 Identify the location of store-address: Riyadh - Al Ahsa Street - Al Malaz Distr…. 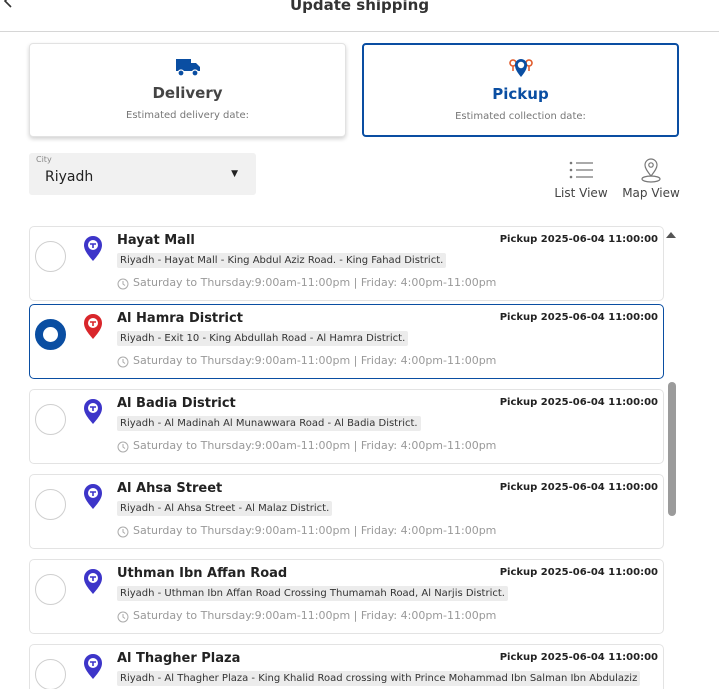
(225, 508).